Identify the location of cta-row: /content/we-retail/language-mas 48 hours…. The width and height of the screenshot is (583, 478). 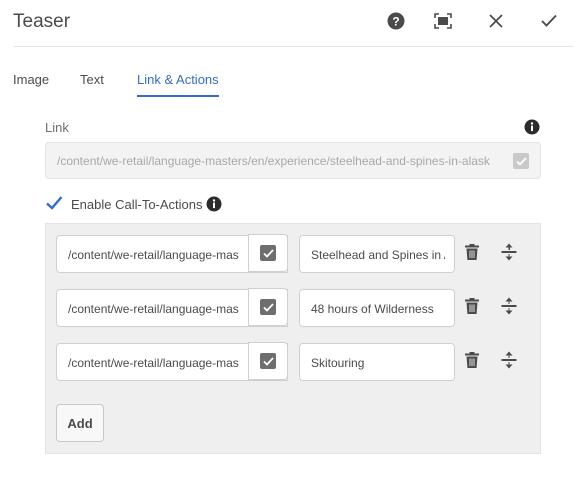
(296, 307).